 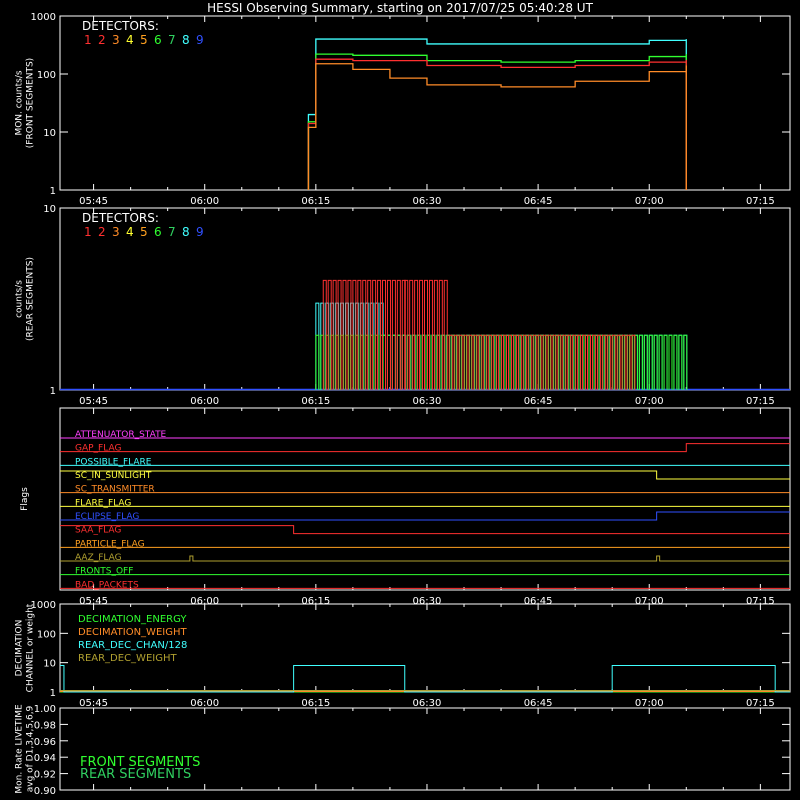 I want to click on rear-legend-number: 9, so click(x=200, y=232).